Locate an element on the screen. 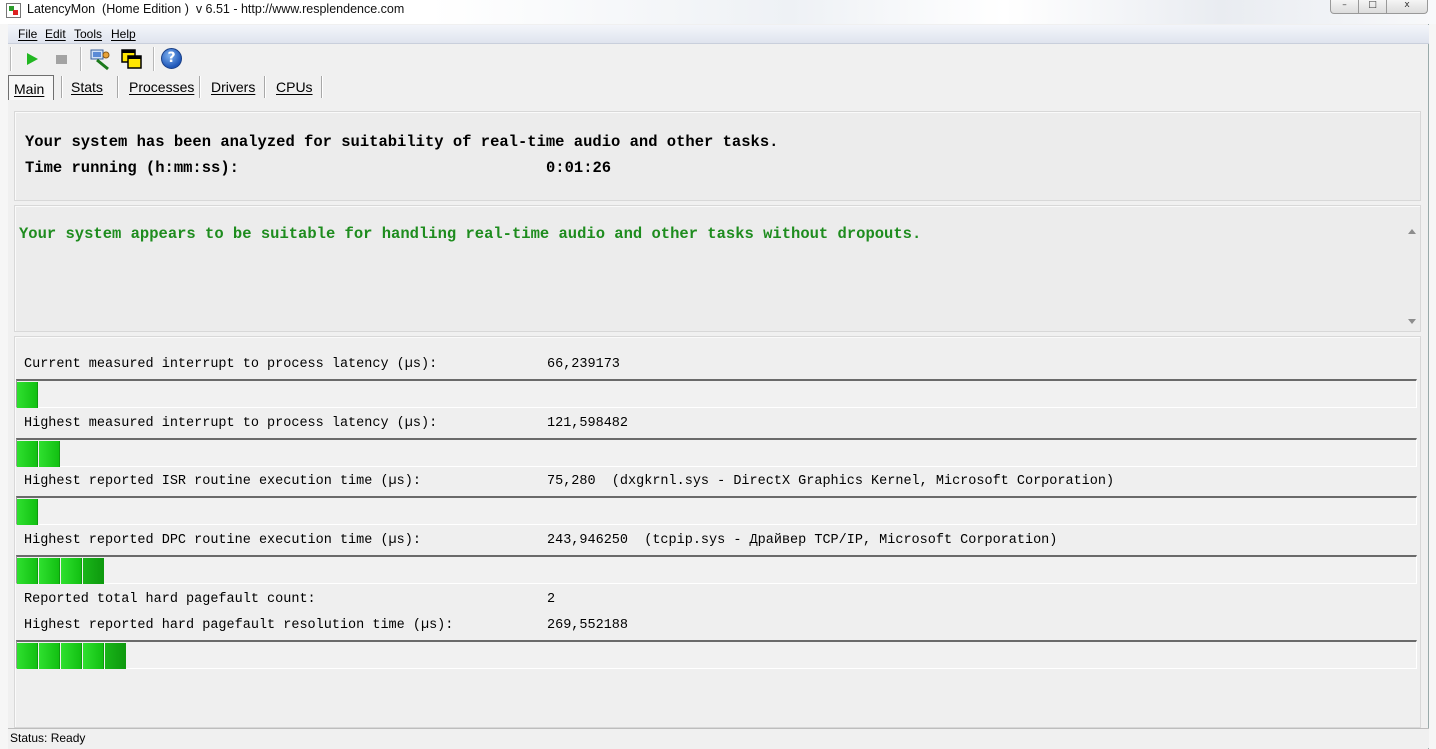 The width and height of the screenshot is (1436, 749). verdict-scrollbar is located at coordinates (1412, 268).